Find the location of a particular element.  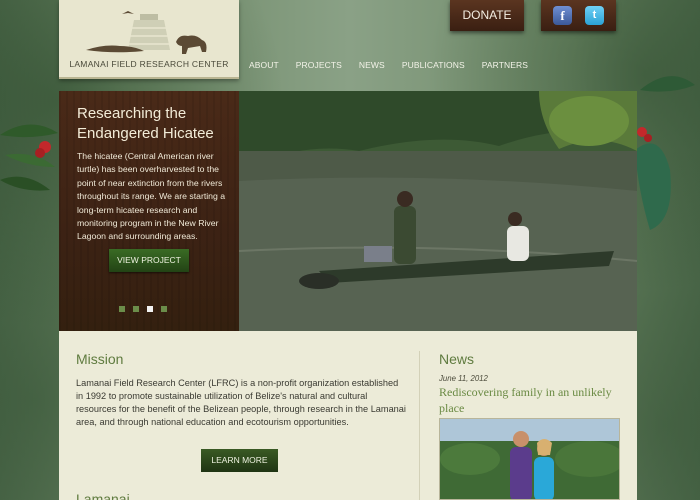

couple-photo-image is located at coordinates (529, 459).